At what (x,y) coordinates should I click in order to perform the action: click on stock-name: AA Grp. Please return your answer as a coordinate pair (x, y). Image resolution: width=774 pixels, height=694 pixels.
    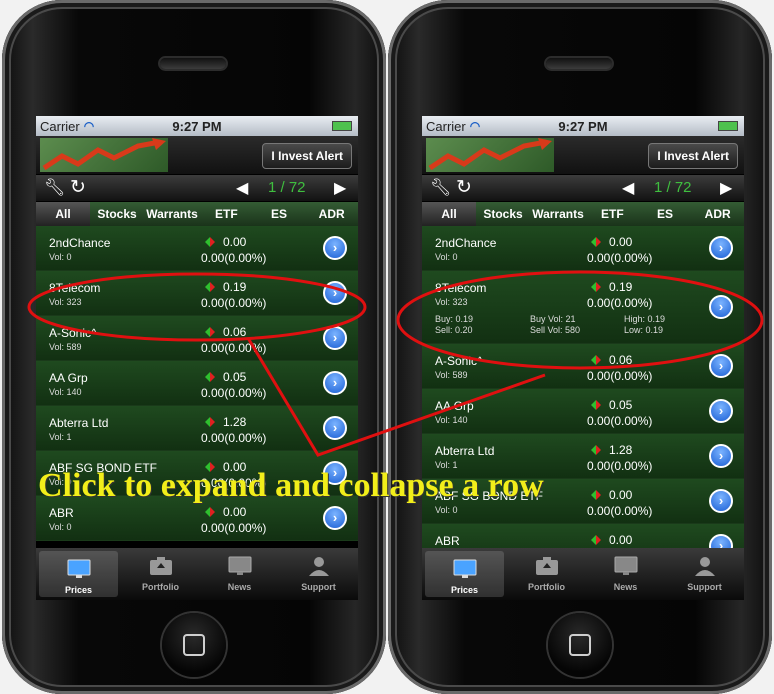
    Looking at the image, I should click on (68, 378).